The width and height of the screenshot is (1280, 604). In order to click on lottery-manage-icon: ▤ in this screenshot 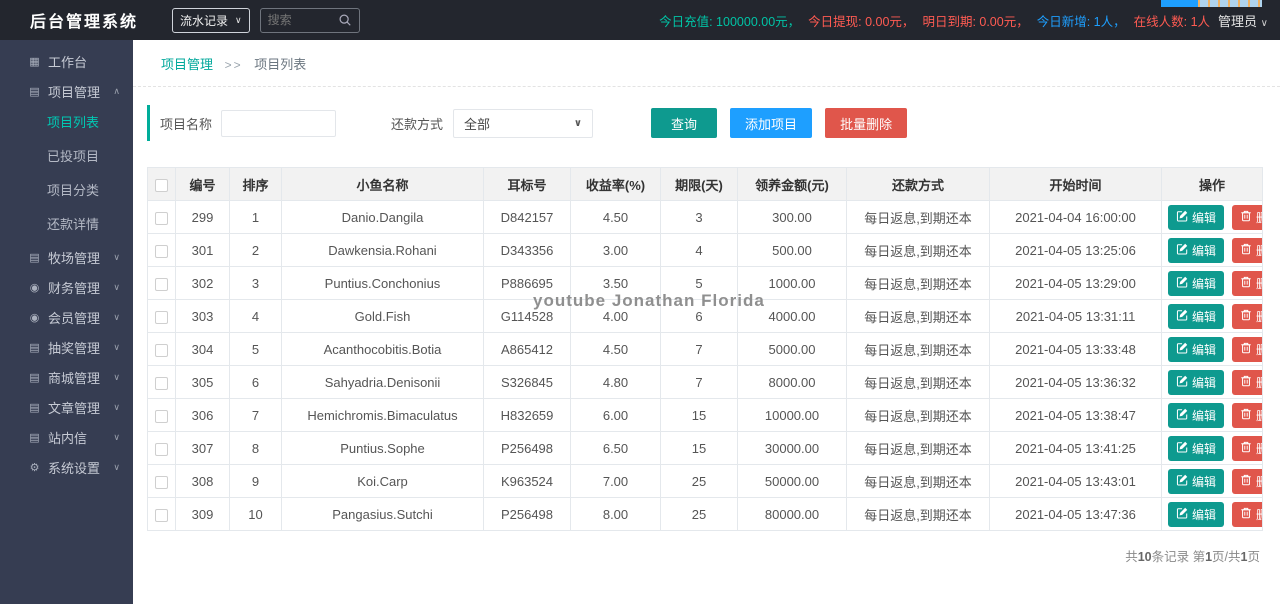, I will do `click(34, 347)`.